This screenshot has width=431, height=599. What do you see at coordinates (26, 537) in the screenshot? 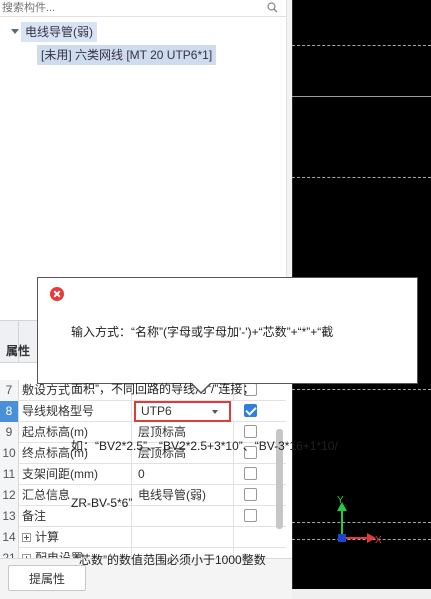
I see `expand-plus-icon` at bounding box center [26, 537].